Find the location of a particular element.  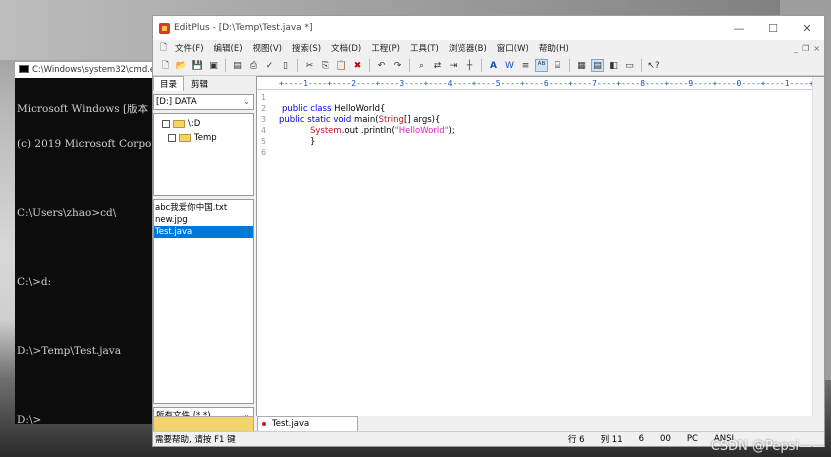

window-list-icon: ▦ is located at coordinates (581, 65).